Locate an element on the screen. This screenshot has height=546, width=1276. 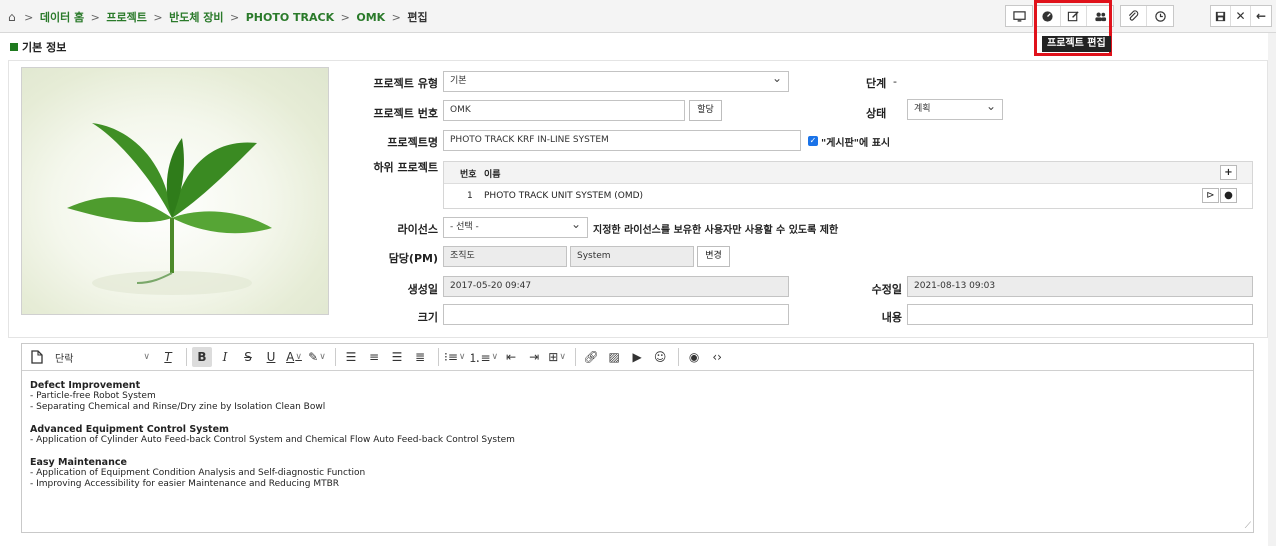
home-icon: ⌂ is located at coordinates (12, 17).